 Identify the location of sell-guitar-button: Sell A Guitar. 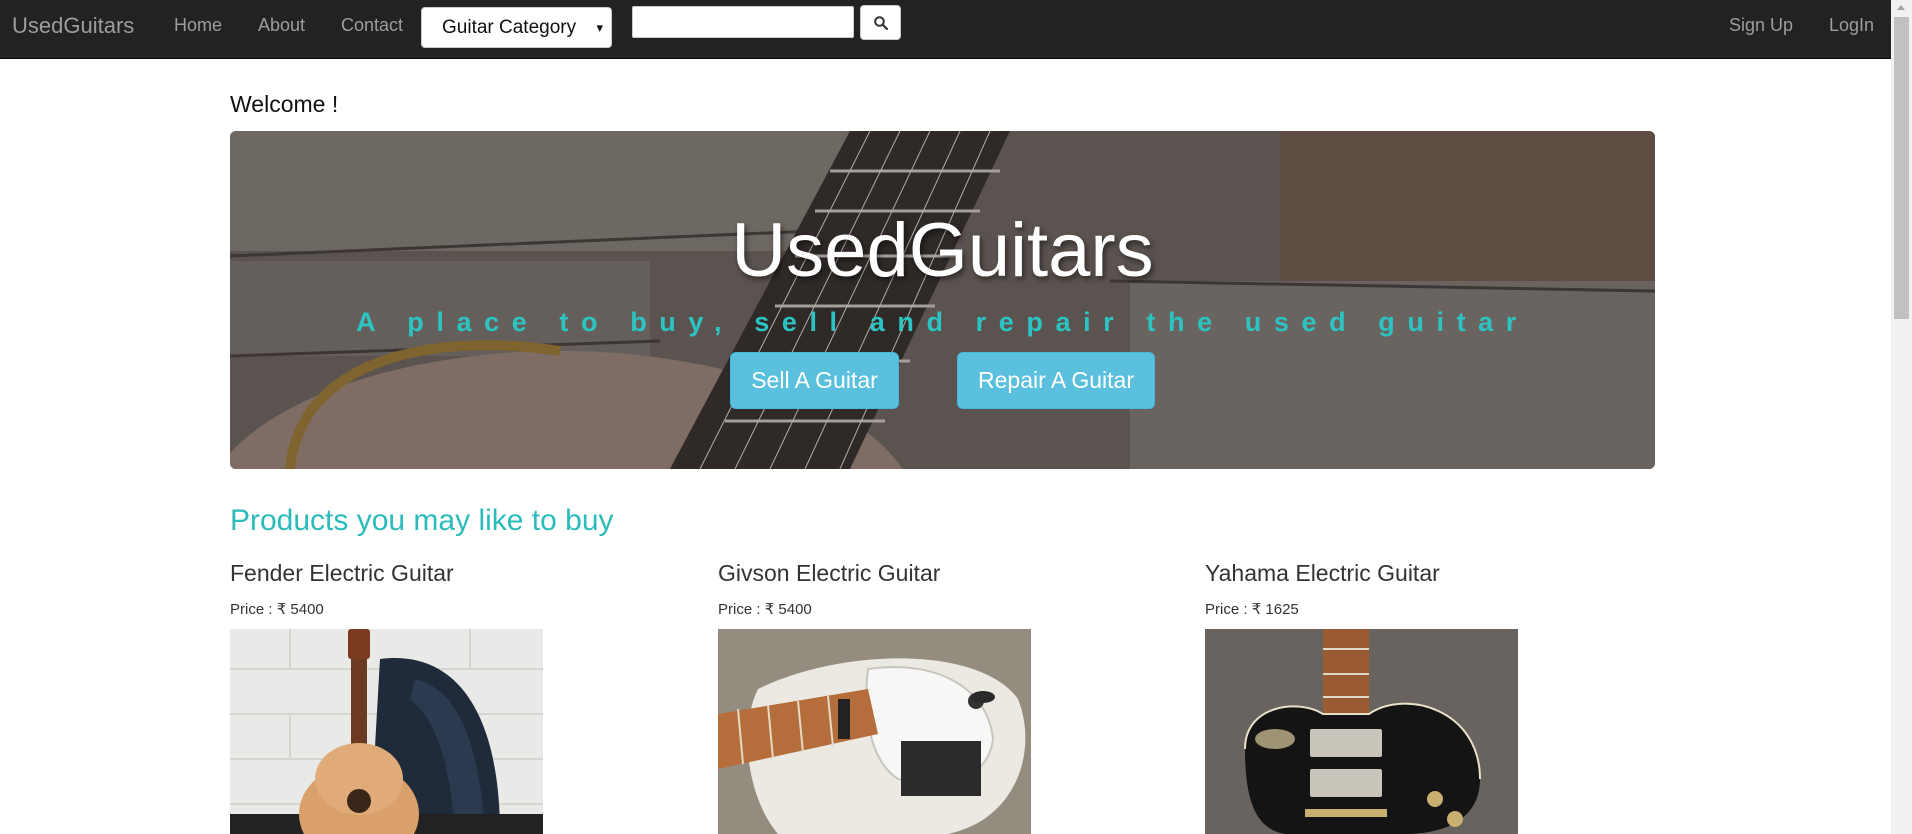
(814, 380).